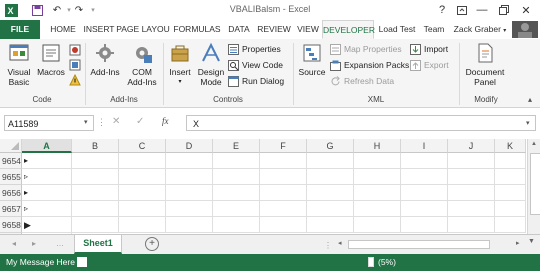 Image resolution: width=540 pixels, height=271 pixels. Describe the element at coordinates (82, 262) in the screenshot. I see `status-indicator` at that location.